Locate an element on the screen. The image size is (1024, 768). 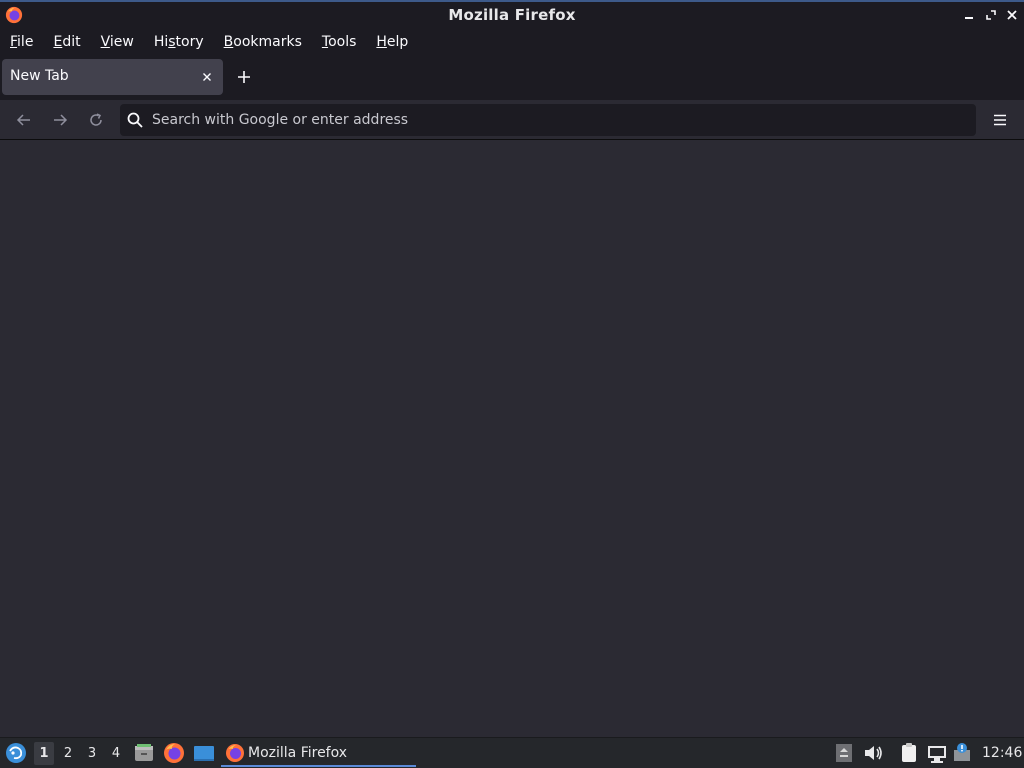
close-window-button is located at coordinates (1012, 15).